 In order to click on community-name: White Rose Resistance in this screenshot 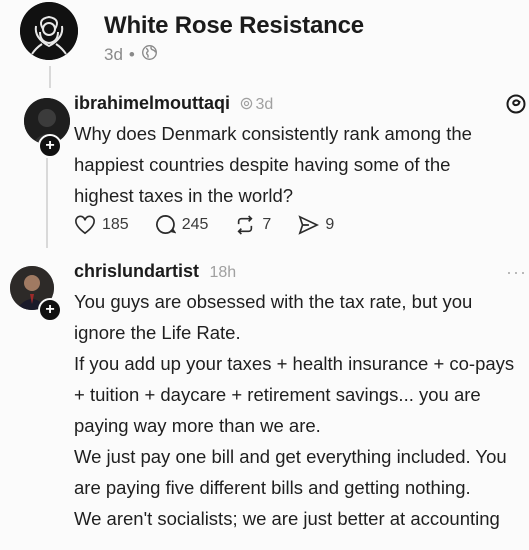, I will do `click(234, 26)`.